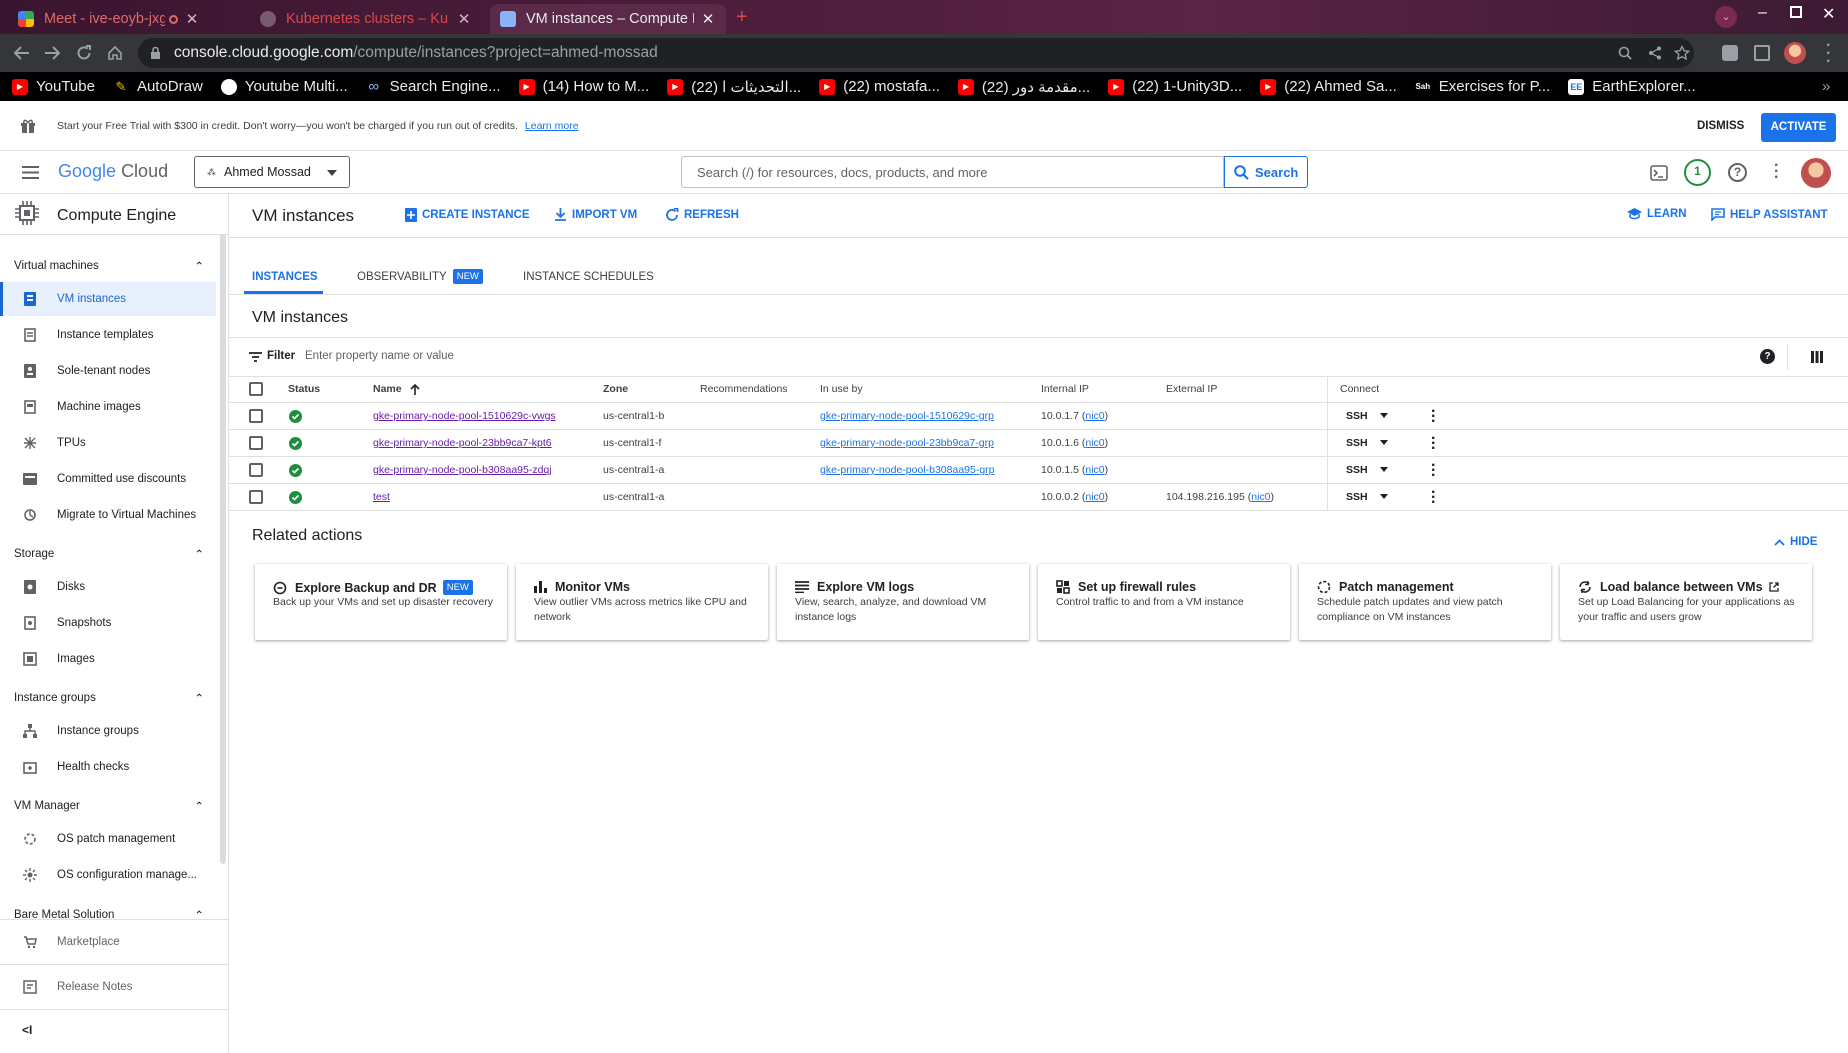 The height and width of the screenshot is (1053, 1848). Describe the element at coordinates (1826, 86) in the screenshot. I see `bookmarks-overflow: »` at that location.